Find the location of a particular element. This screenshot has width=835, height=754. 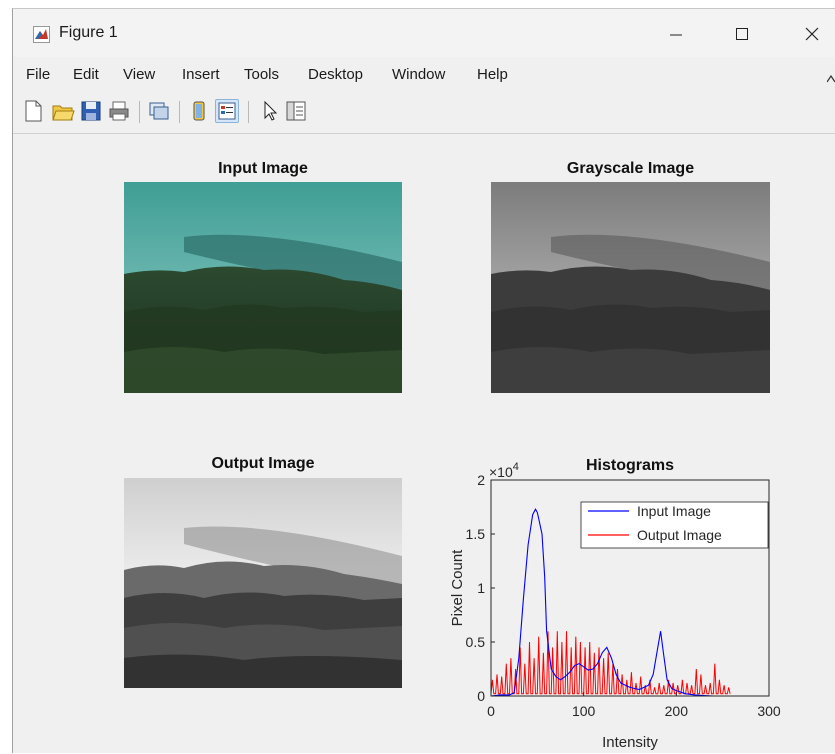

legend: Input Image Output Image is located at coordinates (674, 525).